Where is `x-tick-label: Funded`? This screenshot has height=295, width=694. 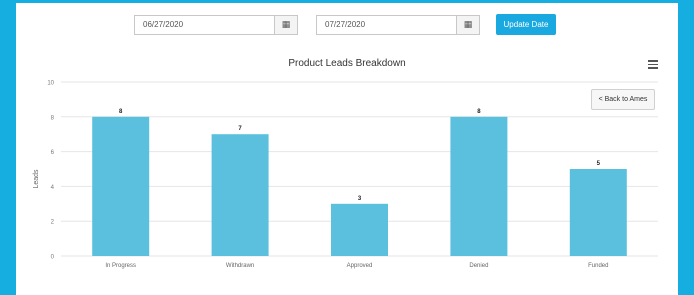 x-tick-label: Funded is located at coordinates (598, 266).